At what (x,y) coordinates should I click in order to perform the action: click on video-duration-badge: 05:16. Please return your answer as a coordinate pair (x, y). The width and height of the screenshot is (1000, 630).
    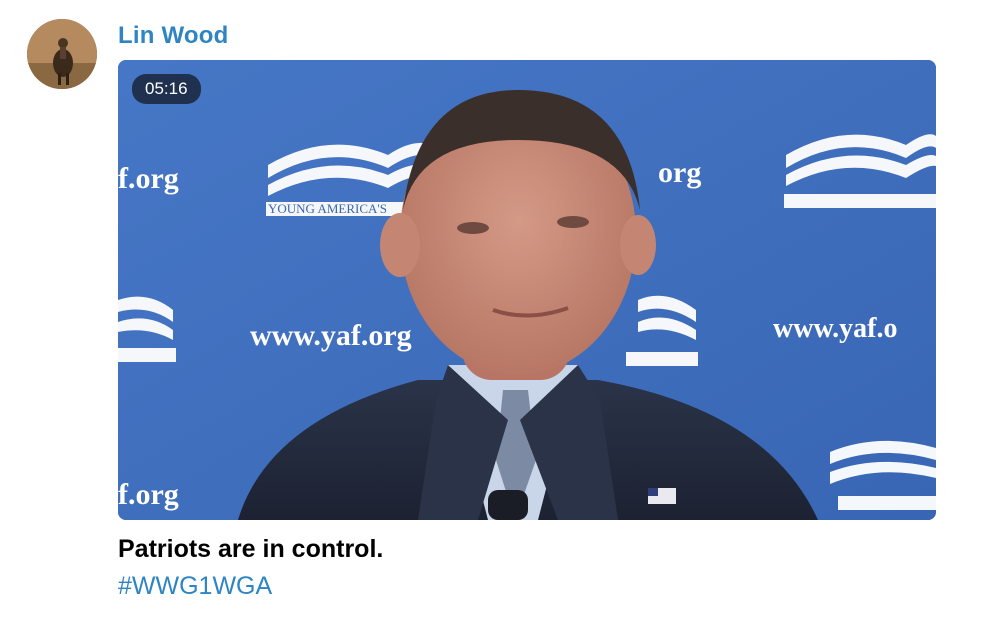
    Looking at the image, I should click on (166, 89).